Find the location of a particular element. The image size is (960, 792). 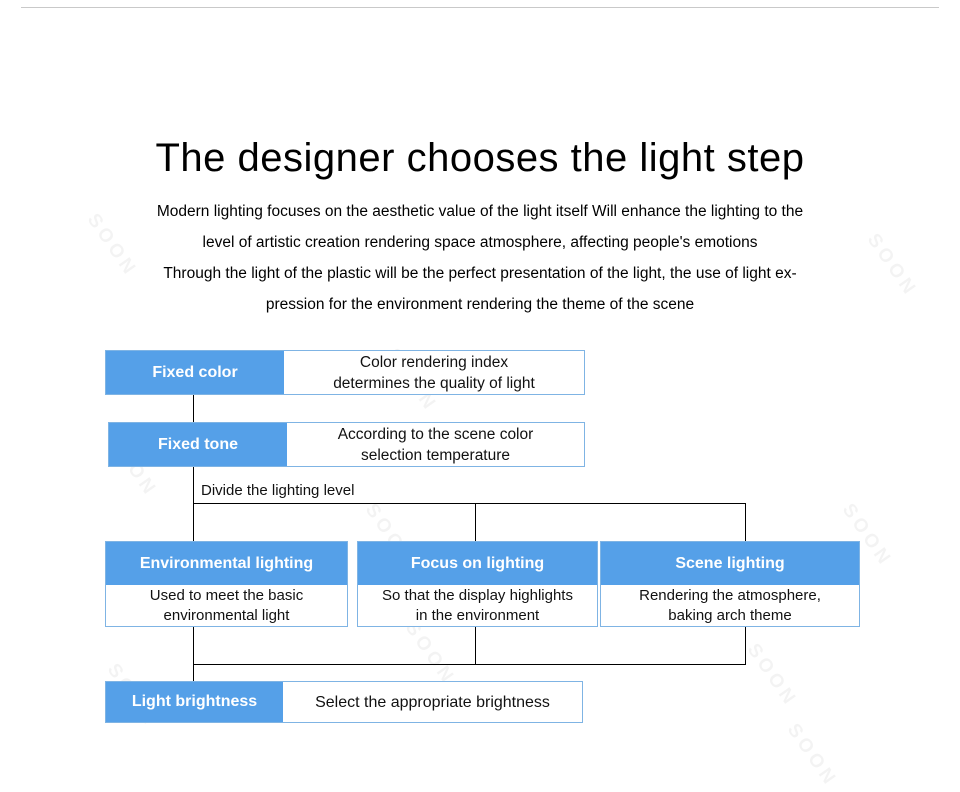

flow-node-focus-on-lighting-label: Focus on lighting is located at coordinates (477, 563).